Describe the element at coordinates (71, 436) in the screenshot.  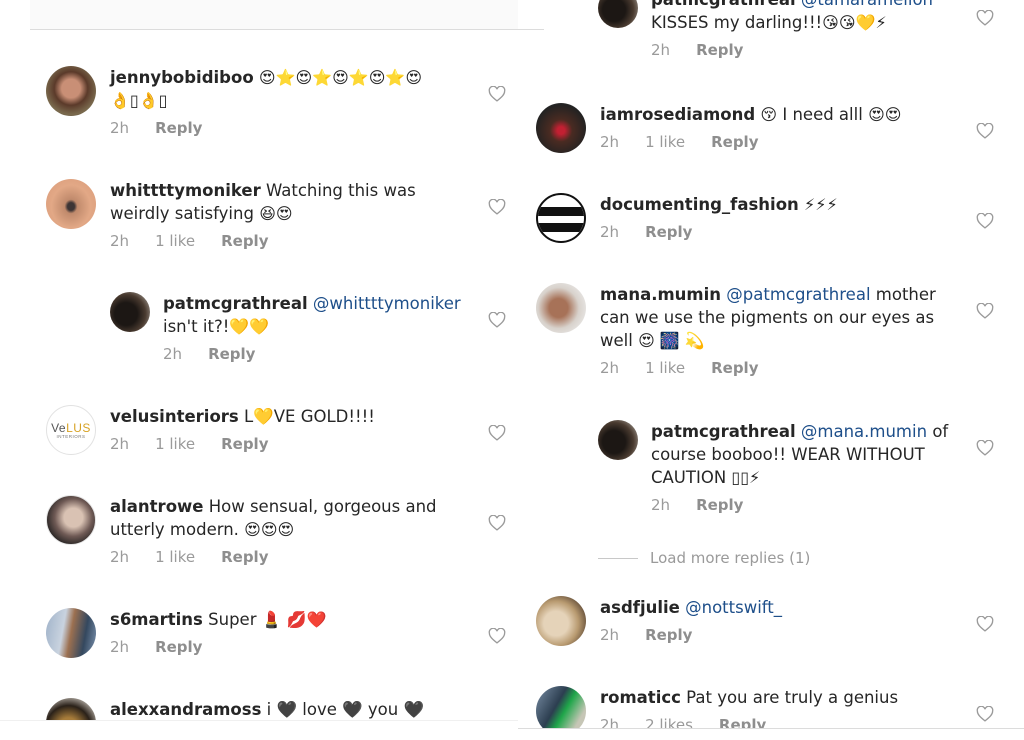
I see `avatar-logo-subtext: INTERIORS` at that location.